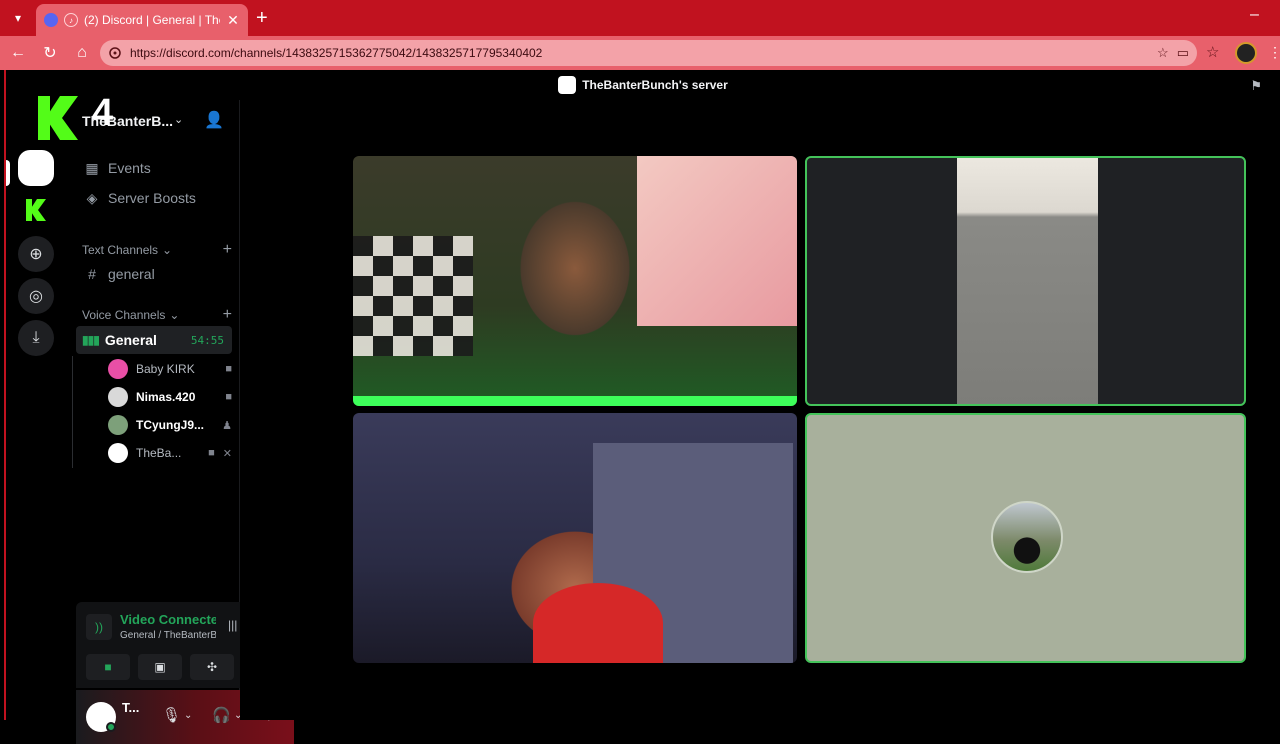 The height and width of the screenshot is (744, 1280). Describe the element at coordinates (103, 113) in the screenshot. I see `overlay-number: 4` at that location.